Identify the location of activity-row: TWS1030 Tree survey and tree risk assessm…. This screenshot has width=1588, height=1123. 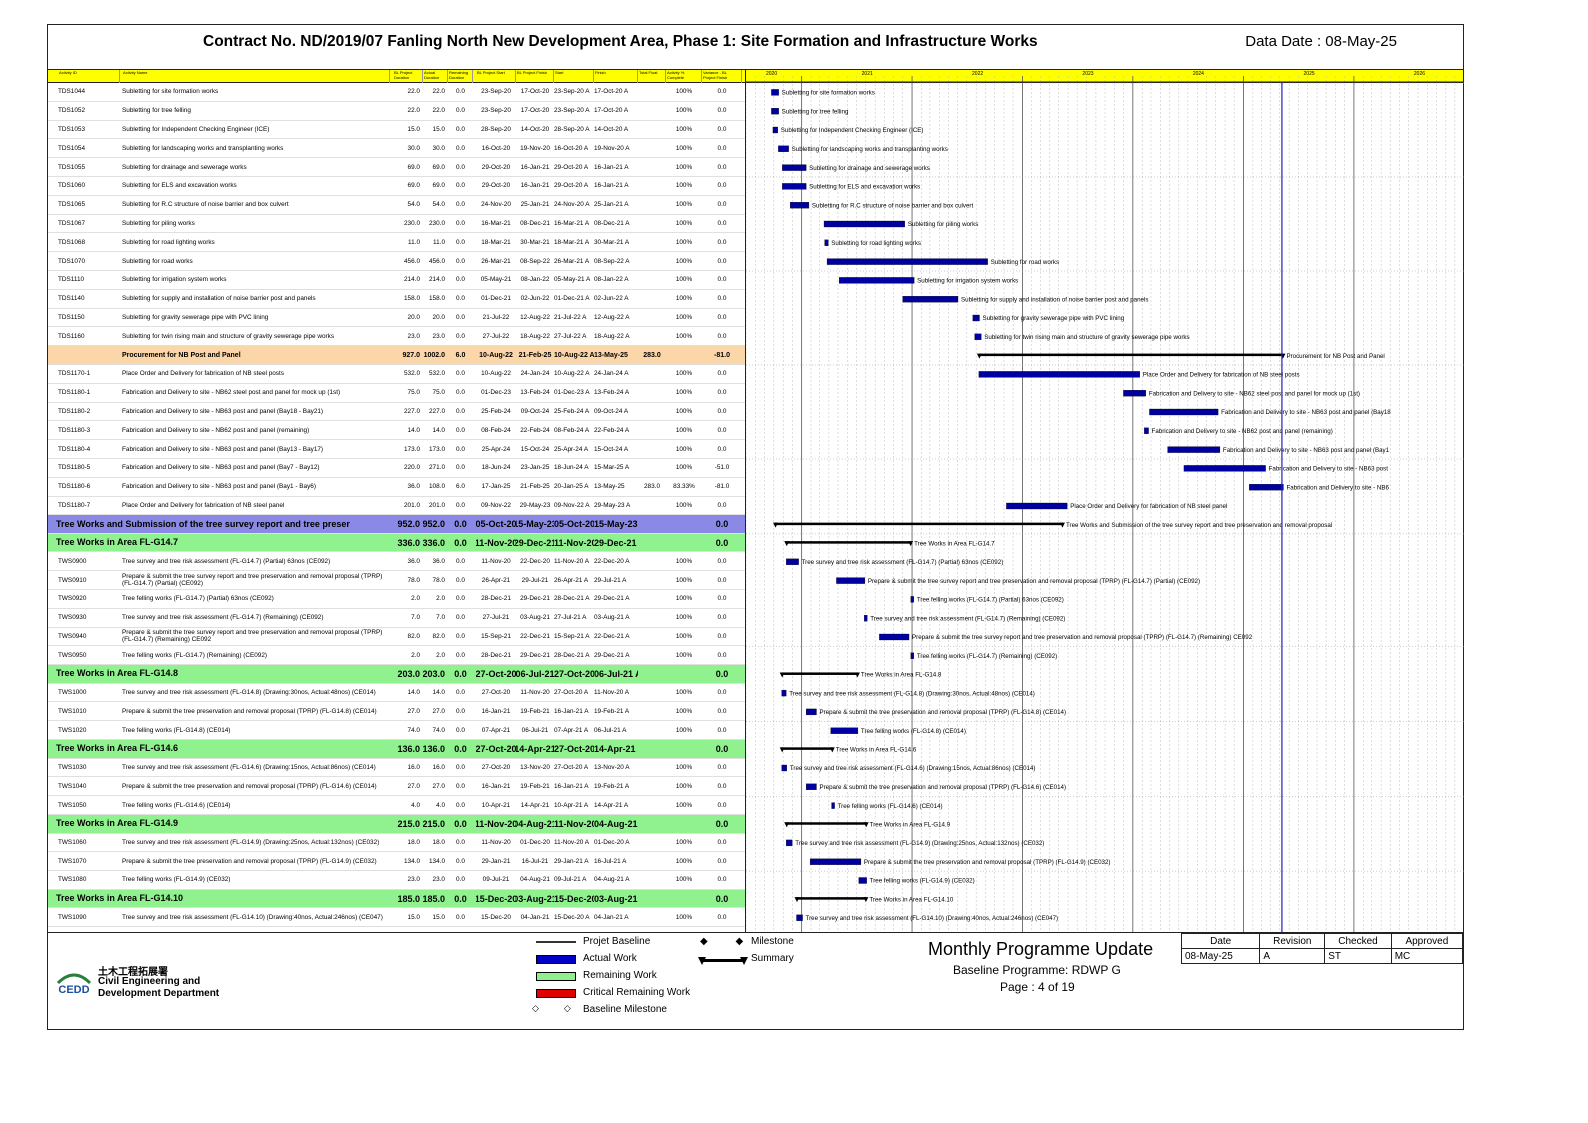
(396, 768).